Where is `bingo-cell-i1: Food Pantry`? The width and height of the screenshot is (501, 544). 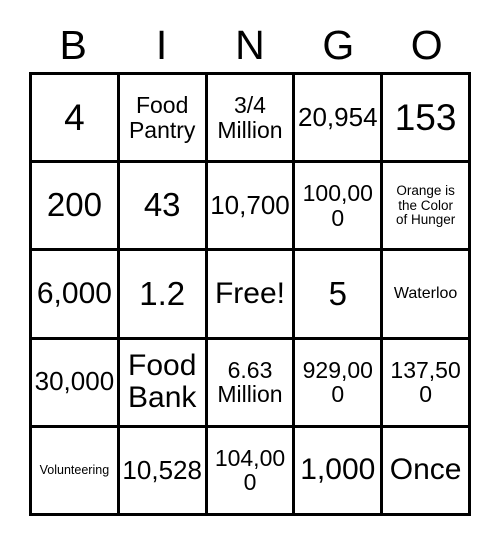 bingo-cell-i1: Food Pantry is located at coordinates (163, 119).